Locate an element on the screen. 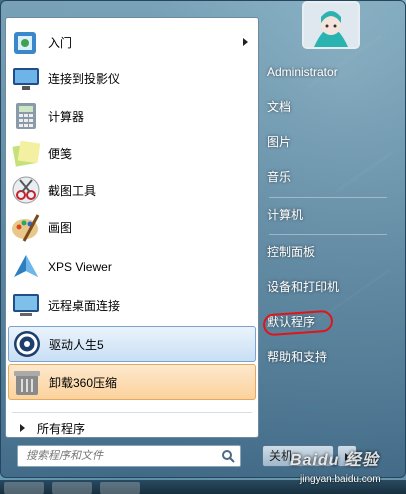  program-label: XPS Viewer is located at coordinates (80, 267).